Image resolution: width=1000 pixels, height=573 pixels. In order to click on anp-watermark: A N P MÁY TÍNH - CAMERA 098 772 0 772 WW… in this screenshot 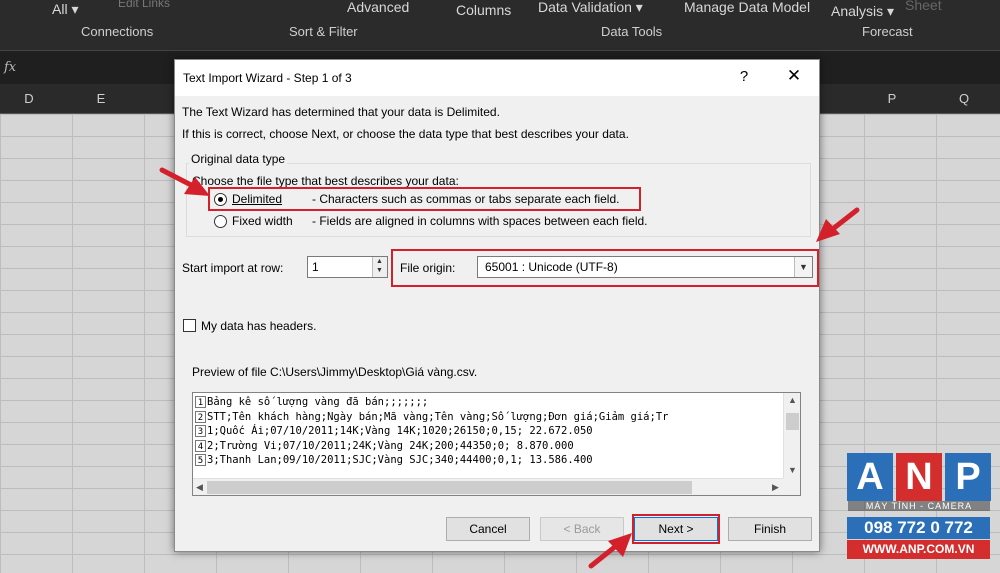, I will do `click(918, 507)`.